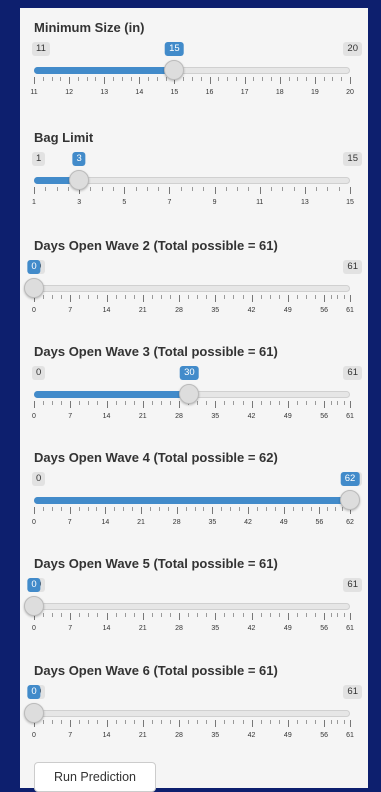  Describe the element at coordinates (156, 563) in the screenshot. I see `slider-title: Days Open Wave 5 (Total possible = 61)` at that location.